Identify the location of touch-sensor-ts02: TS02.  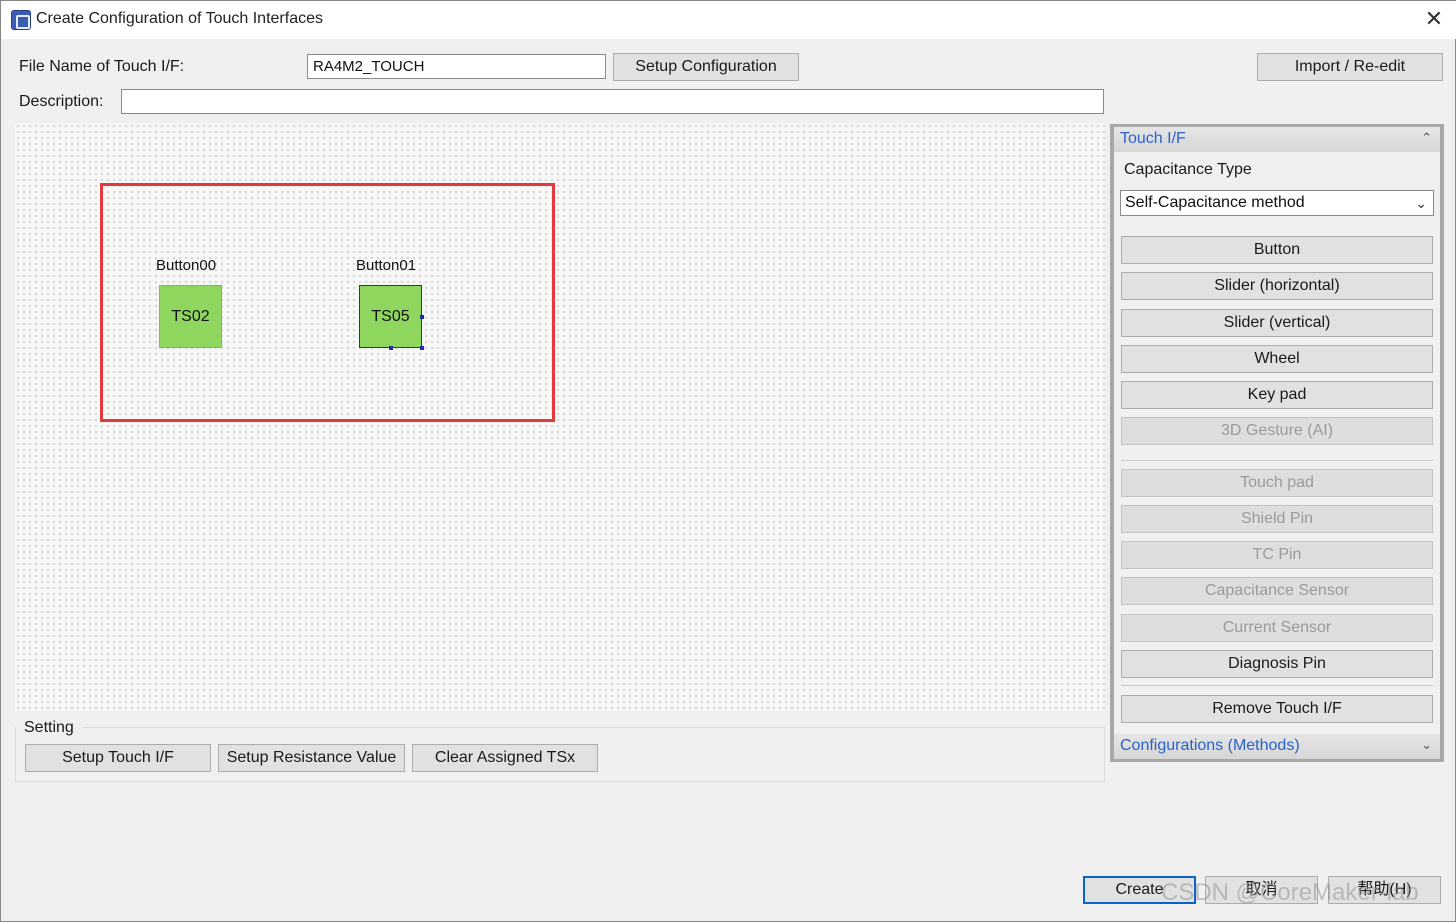
(190, 316).